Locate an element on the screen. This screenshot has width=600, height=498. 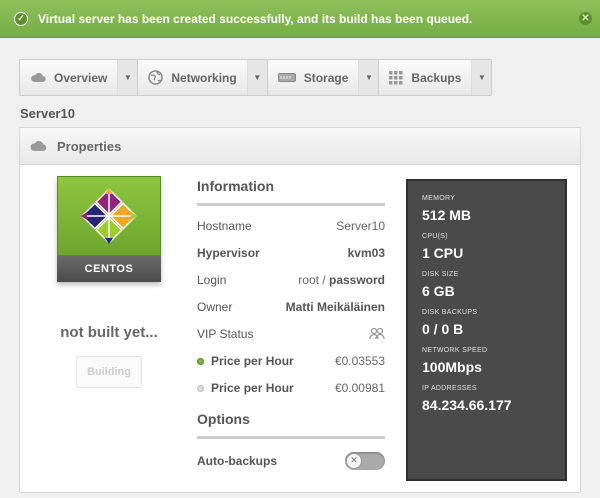
tab-networking-dropdown: ▼ is located at coordinates (256, 77).